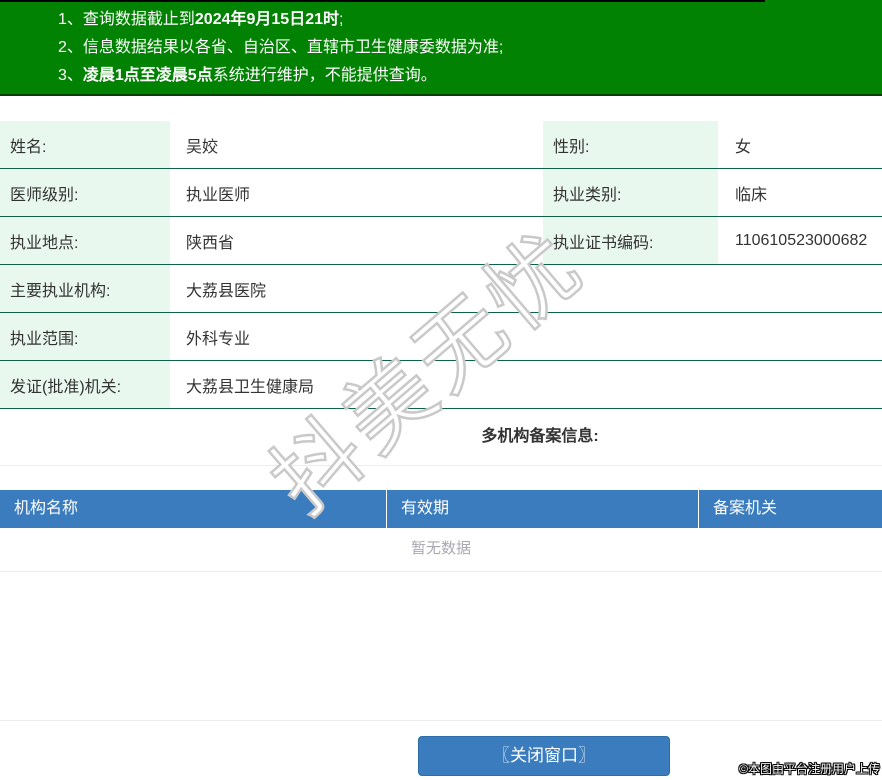 Image resolution: width=882 pixels, height=780 pixels. Describe the element at coordinates (147, 75) in the screenshot. I see `notice-bold-text: 凌晨1点至凌晨5点` at that location.